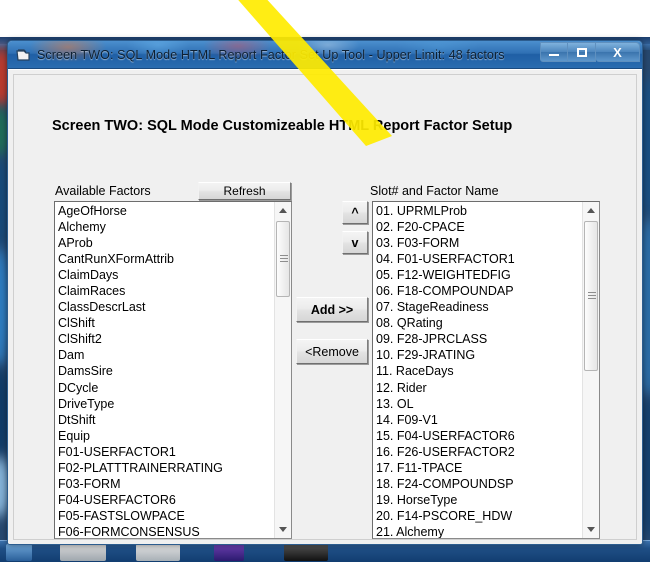 Image resolution: width=650 pixels, height=562 pixels. I want to click on list-item: AProb, so click(166, 243).